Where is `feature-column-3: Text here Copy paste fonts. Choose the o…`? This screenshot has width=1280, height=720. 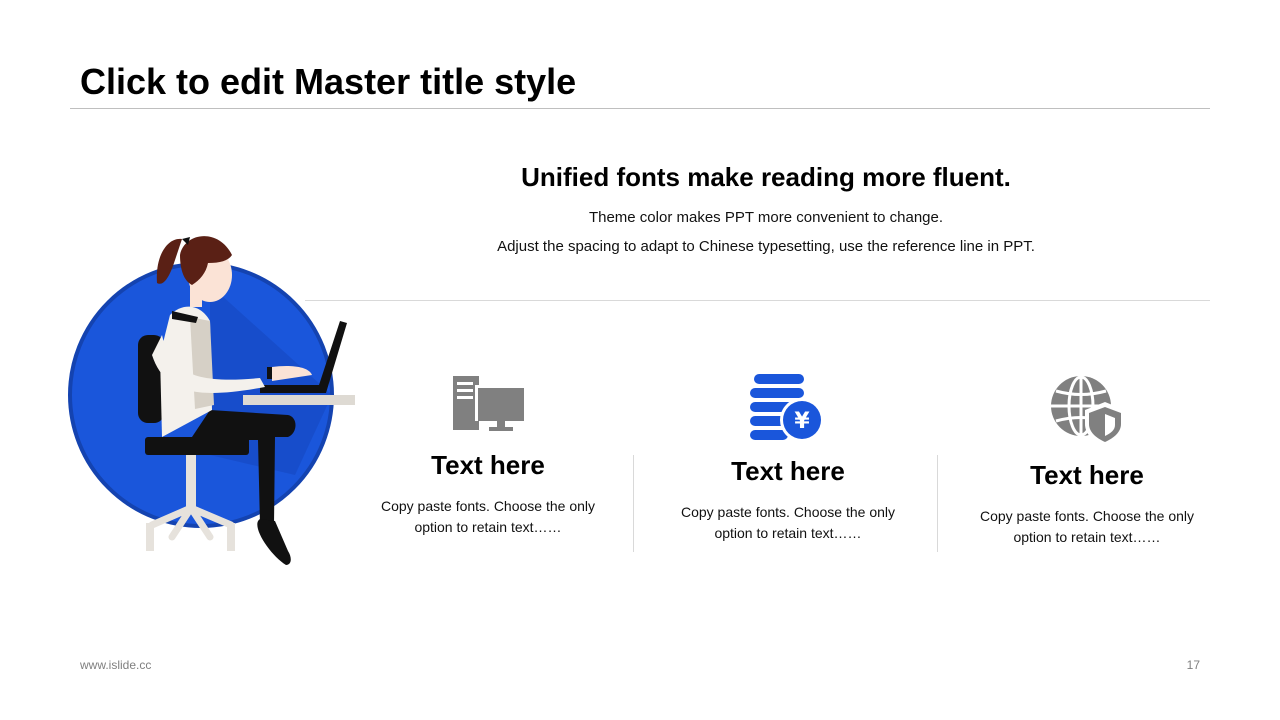
feature-column-3: Text here Copy paste fonts. Choose the o… is located at coordinates (1087, 460).